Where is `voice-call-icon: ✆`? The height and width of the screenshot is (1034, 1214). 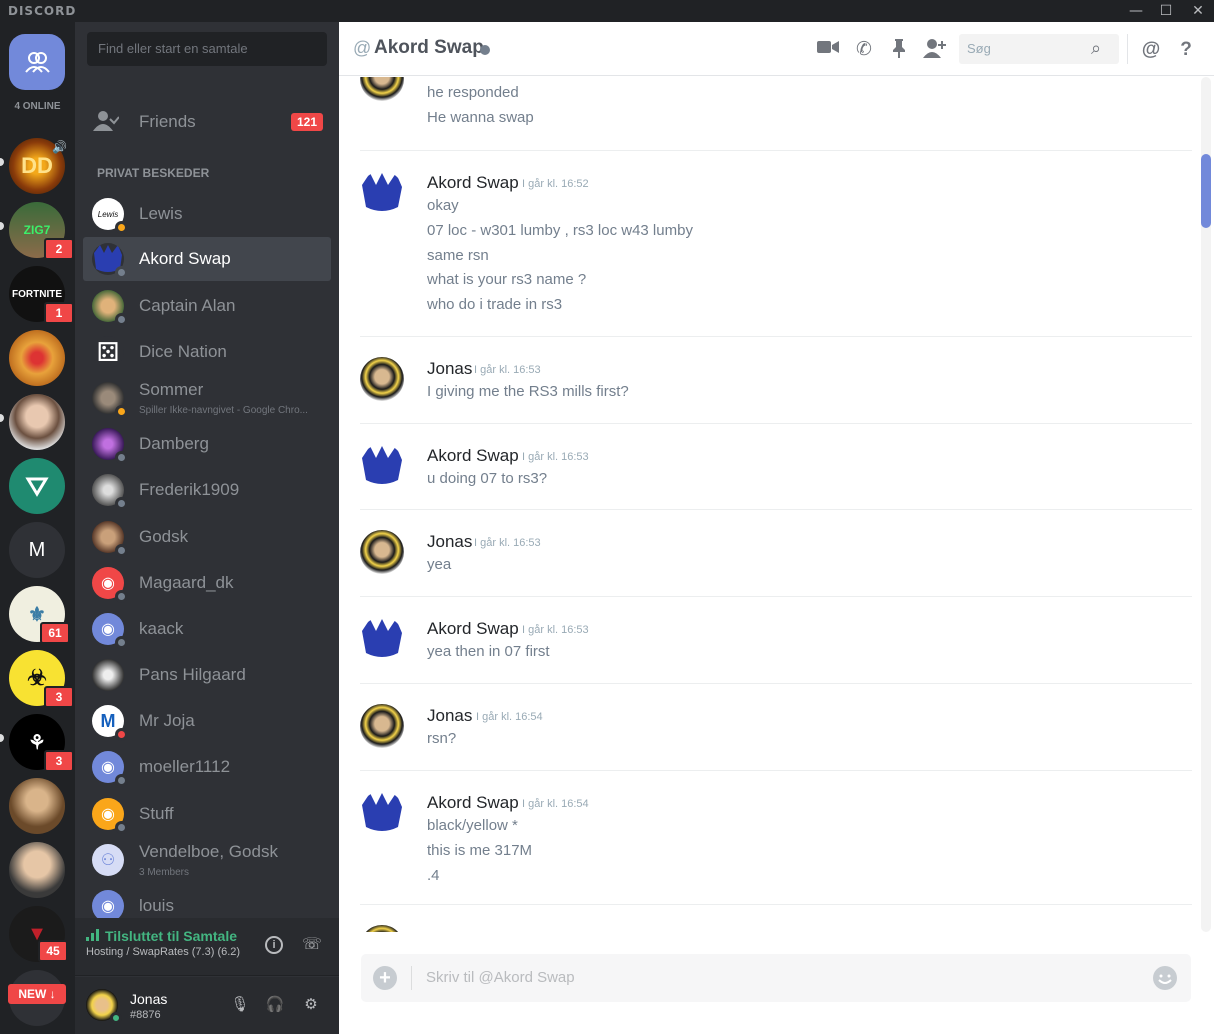 voice-call-icon: ✆ is located at coordinates (864, 50).